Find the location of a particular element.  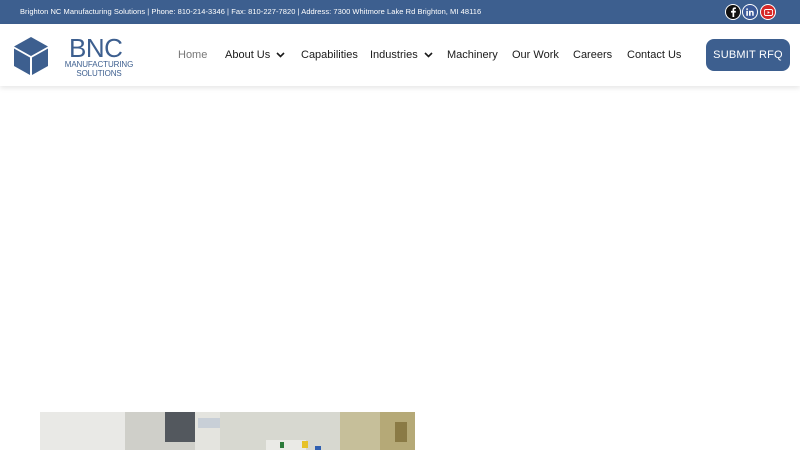

nav-industries: Industries is located at coordinates (401, 55).